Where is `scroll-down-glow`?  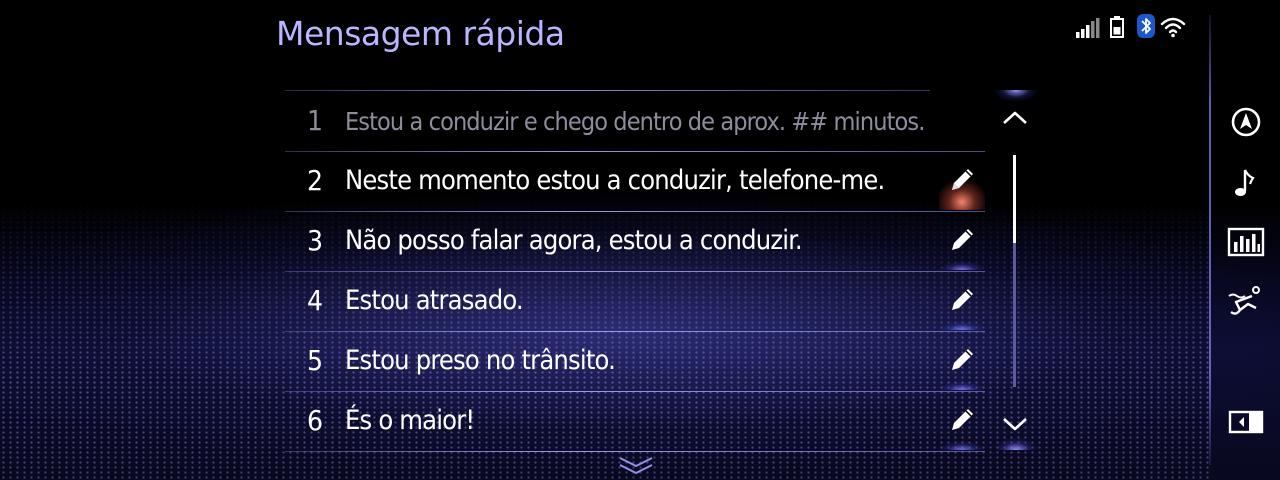
scroll-down-glow is located at coordinates (1016, 443).